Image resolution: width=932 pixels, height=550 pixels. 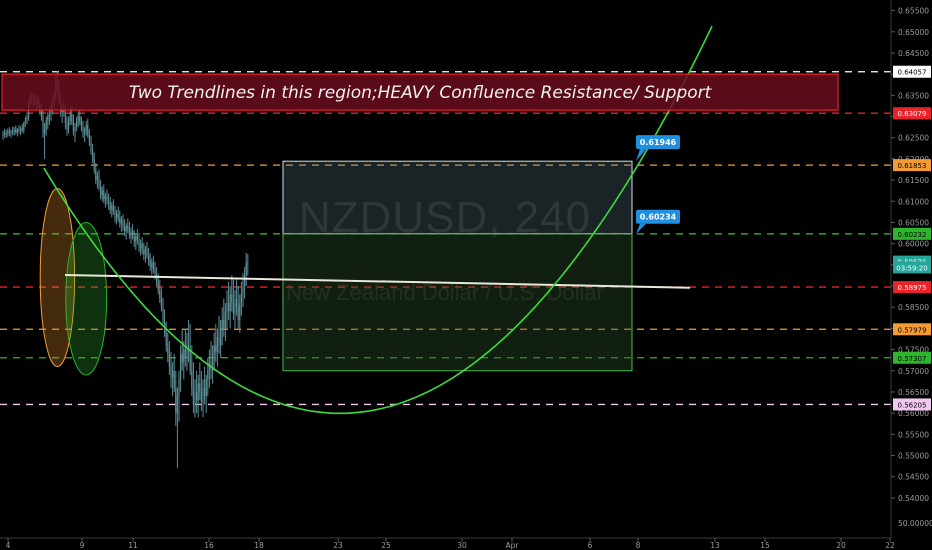 I want to click on time-tick-label: 30, so click(x=462, y=545).